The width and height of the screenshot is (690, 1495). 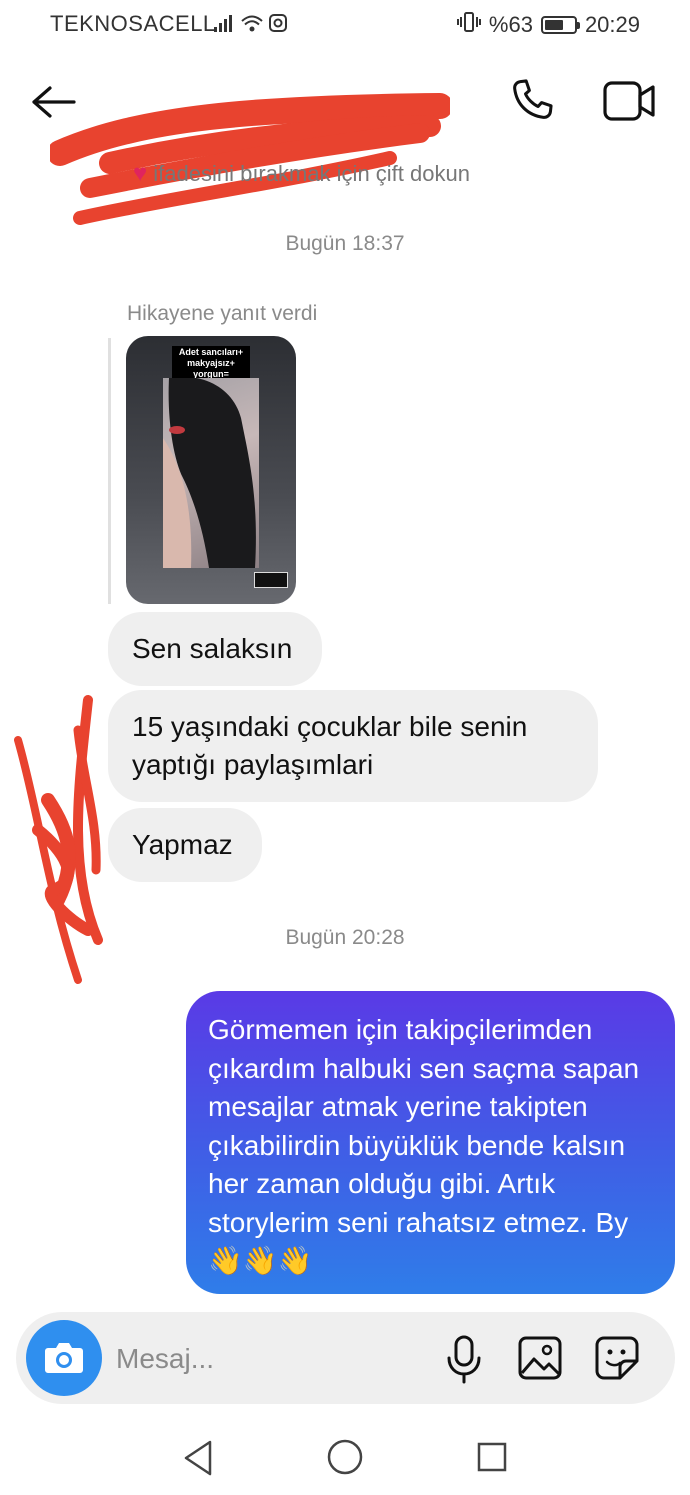 I want to click on story-reply-label: Hikayene yanıt verdi, so click(x=222, y=313).